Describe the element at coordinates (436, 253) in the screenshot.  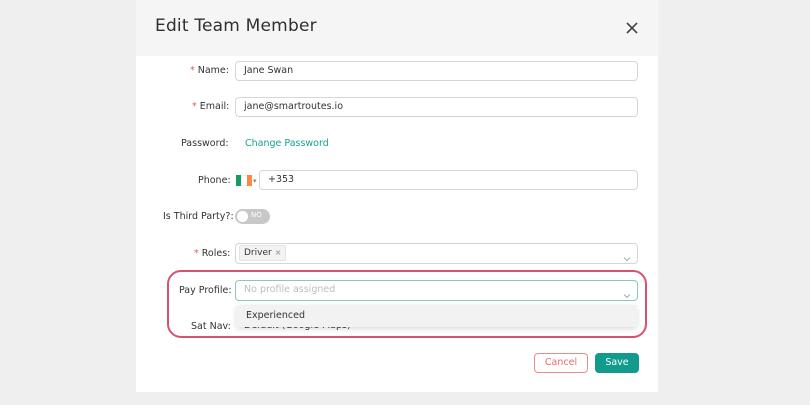
I see `roles-select` at that location.